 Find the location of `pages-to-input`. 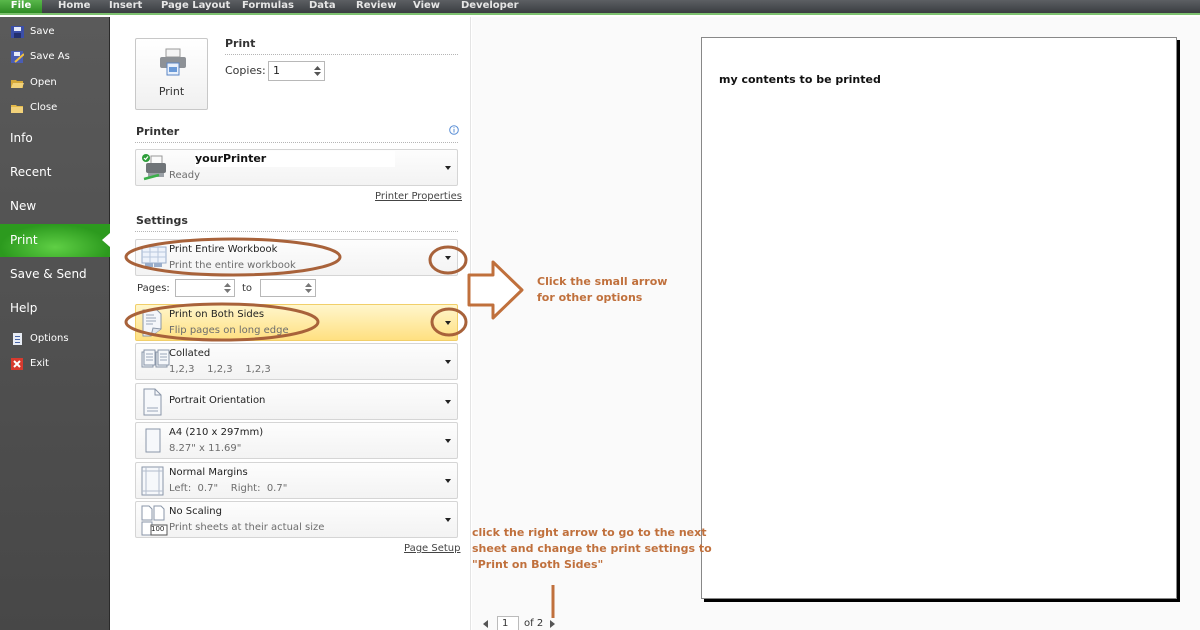

pages-to-input is located at coordinates (288, 288).